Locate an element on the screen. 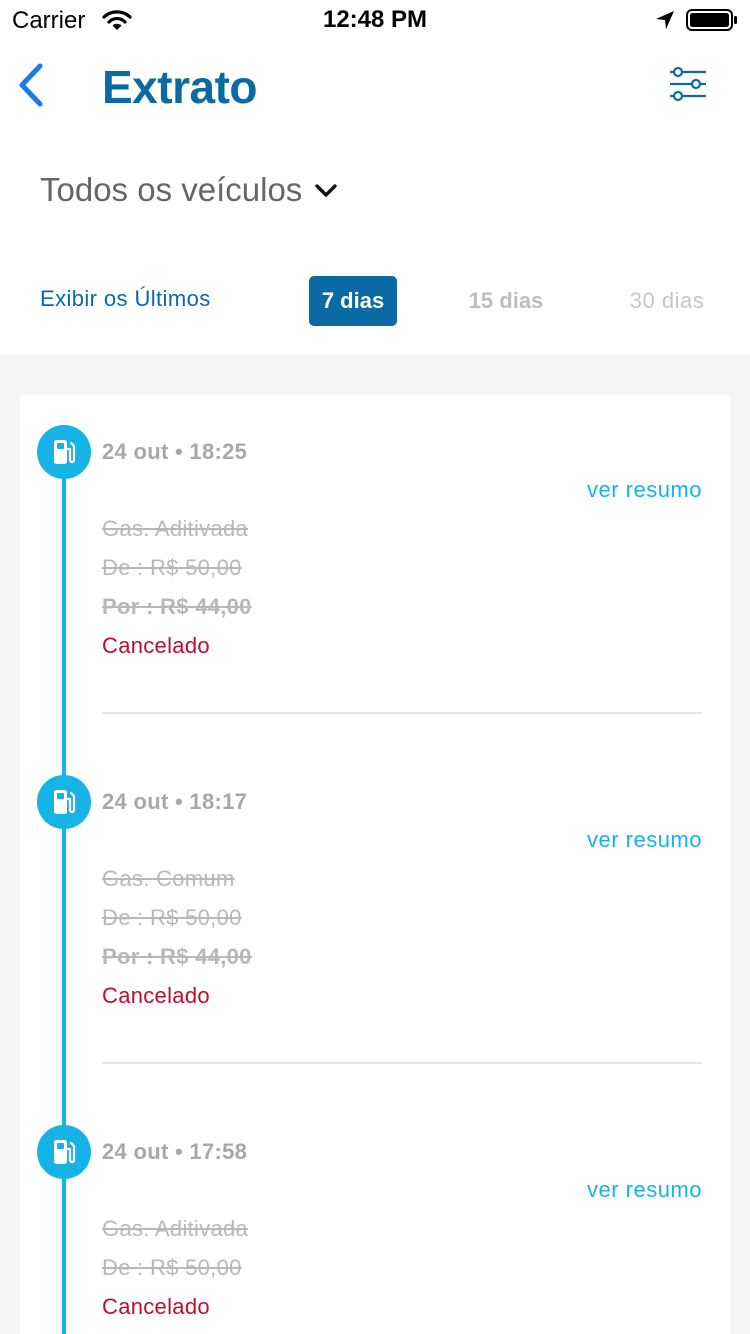 The width and height of the screenshot is (750, 1334). vehicle-dropdown-label: Todos os veículos is located at coordinates (171, 189).